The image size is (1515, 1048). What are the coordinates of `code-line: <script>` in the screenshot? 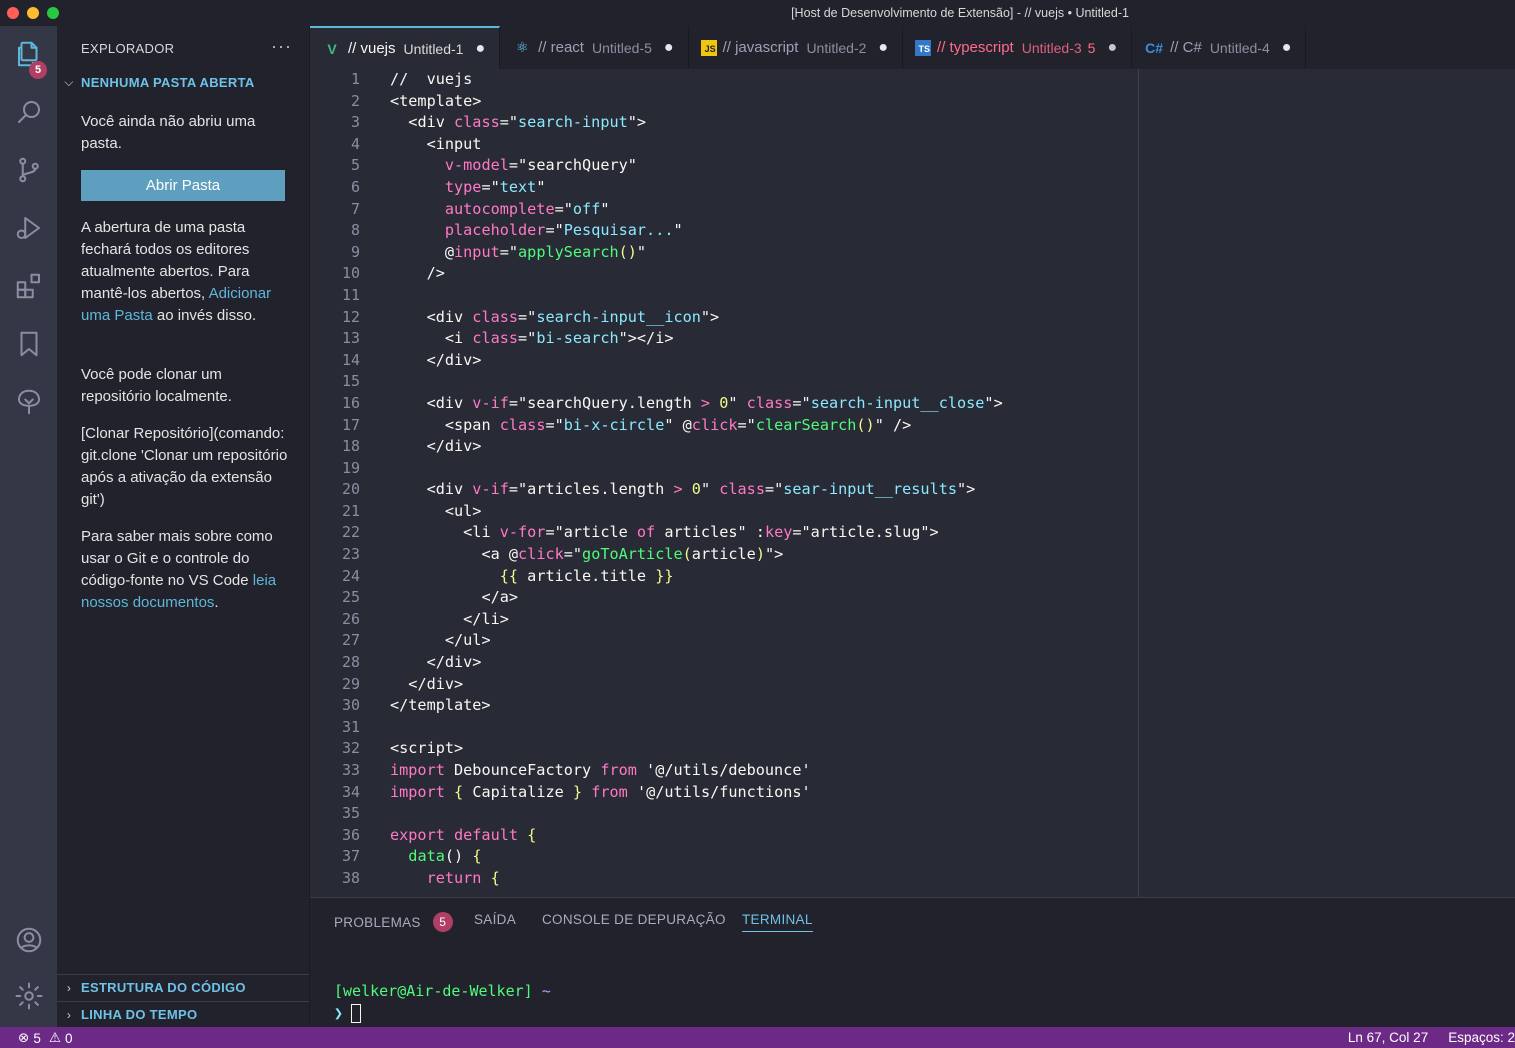 It's located at (696, 749).